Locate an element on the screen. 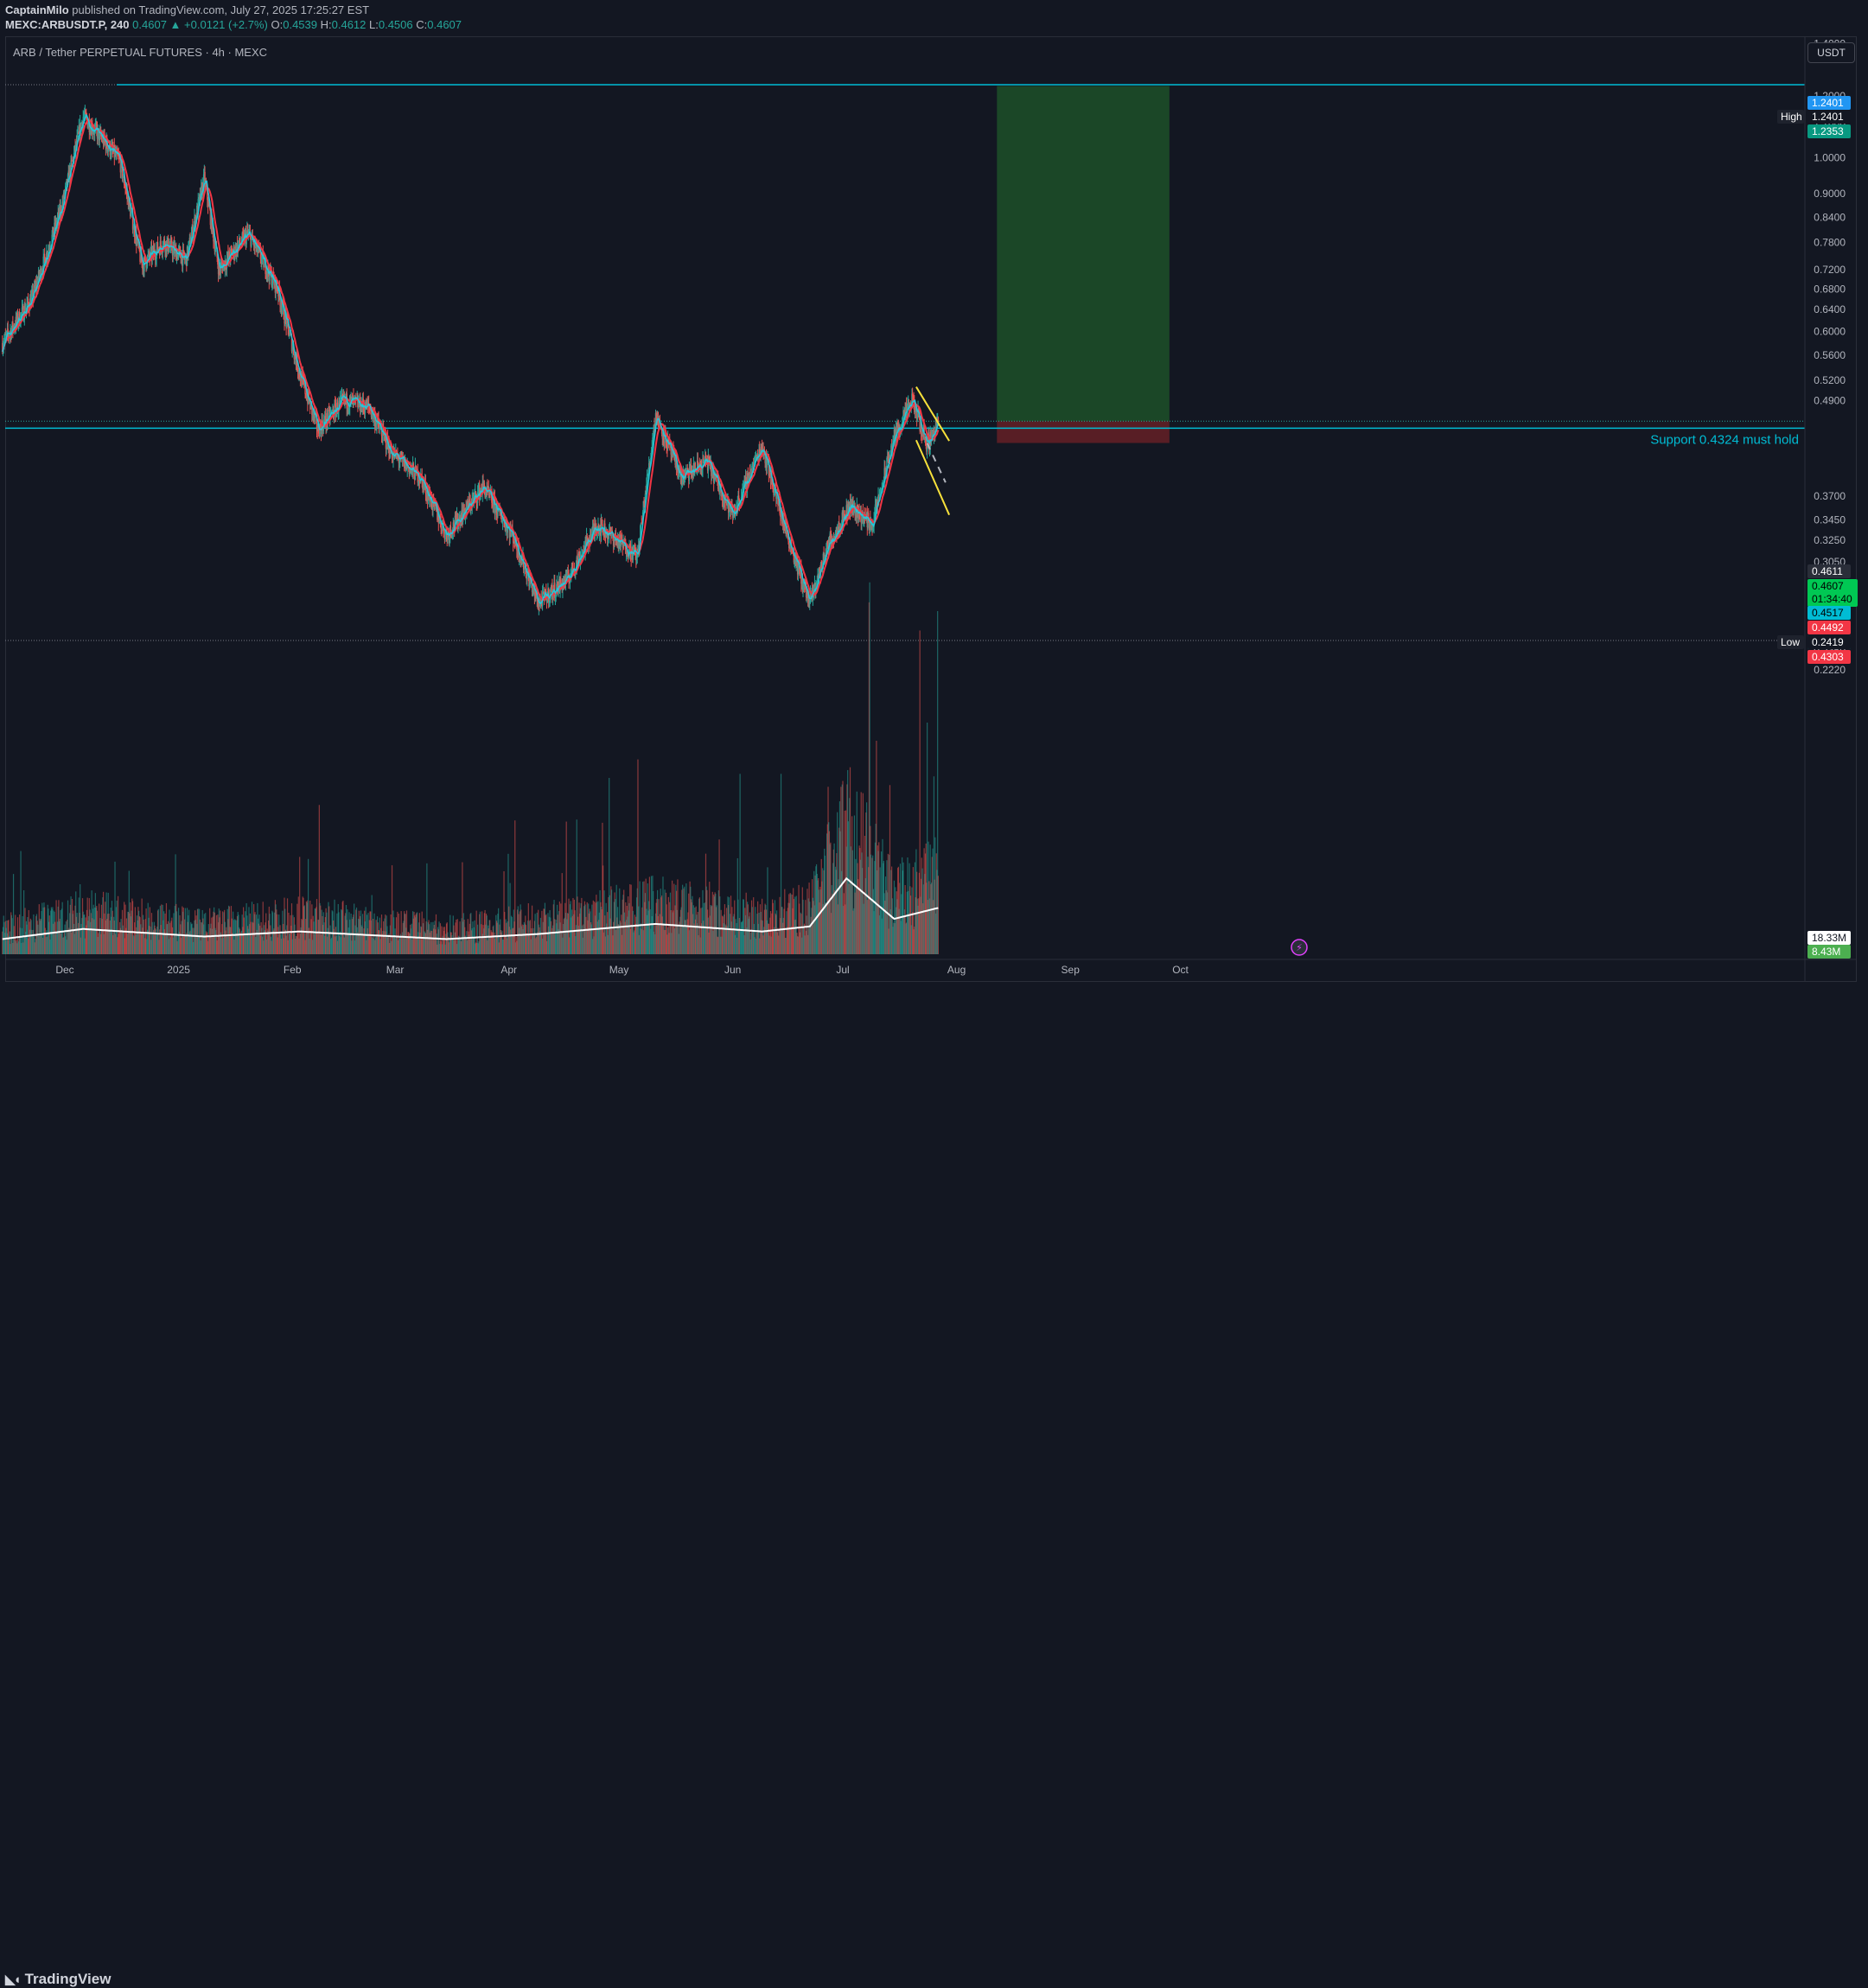 Image resolution: width=1868 pixels, height=1988 pixels. projection-dashed-line is located at coordinates (936, 463).